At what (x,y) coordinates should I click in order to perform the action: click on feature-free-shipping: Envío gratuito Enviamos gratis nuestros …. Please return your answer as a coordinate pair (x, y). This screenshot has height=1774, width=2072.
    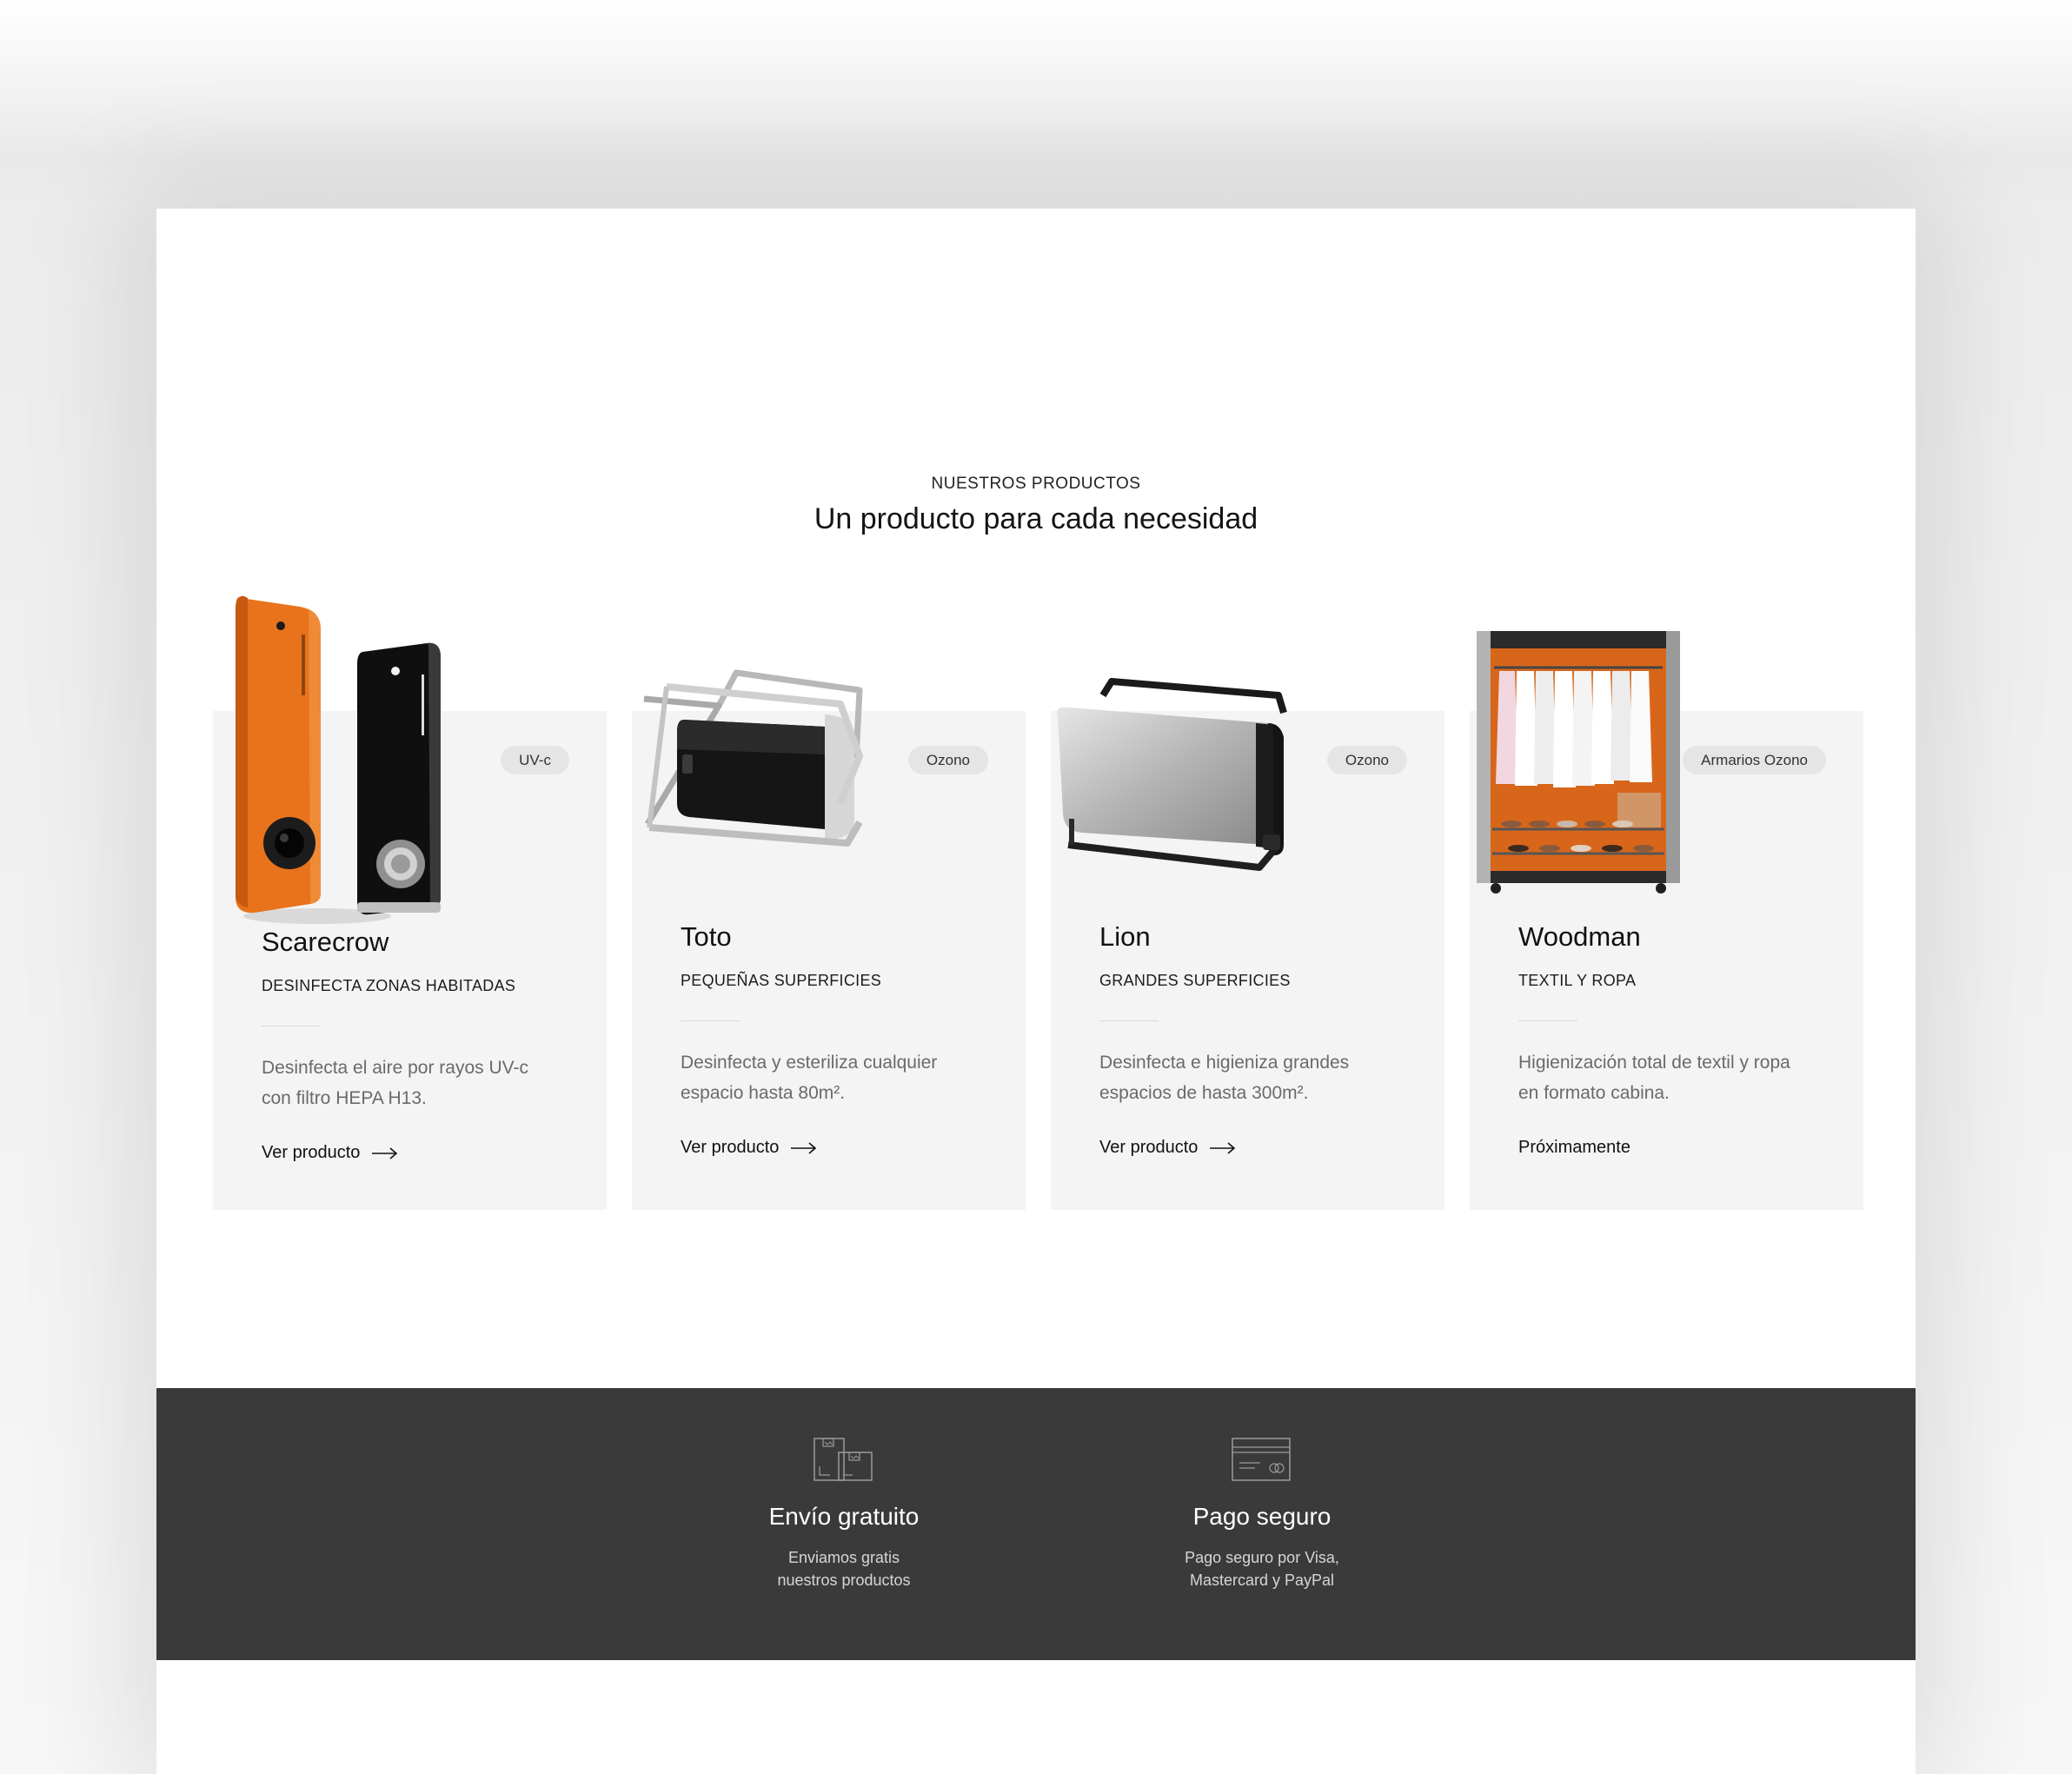
    Looking at the image, I should click on (844, 1513).